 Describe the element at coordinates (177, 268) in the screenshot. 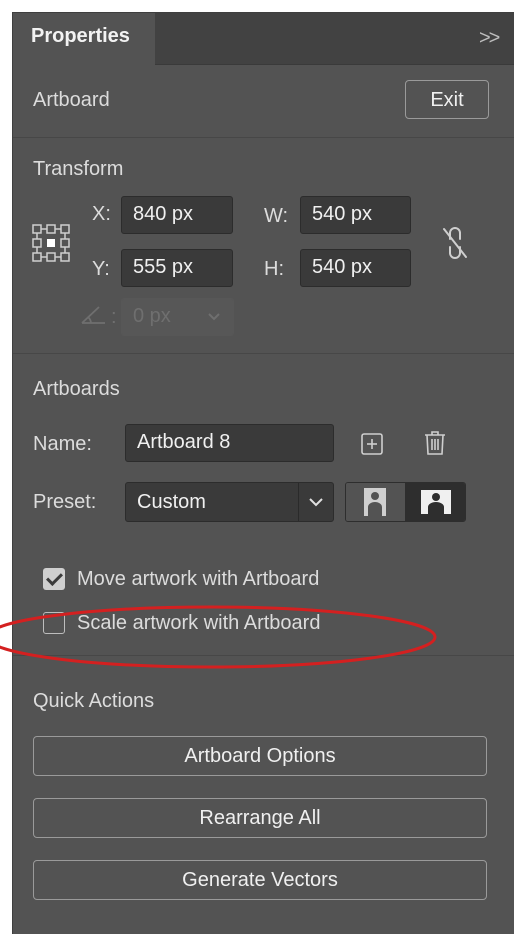

I see `y-field: 555 px` at that location.